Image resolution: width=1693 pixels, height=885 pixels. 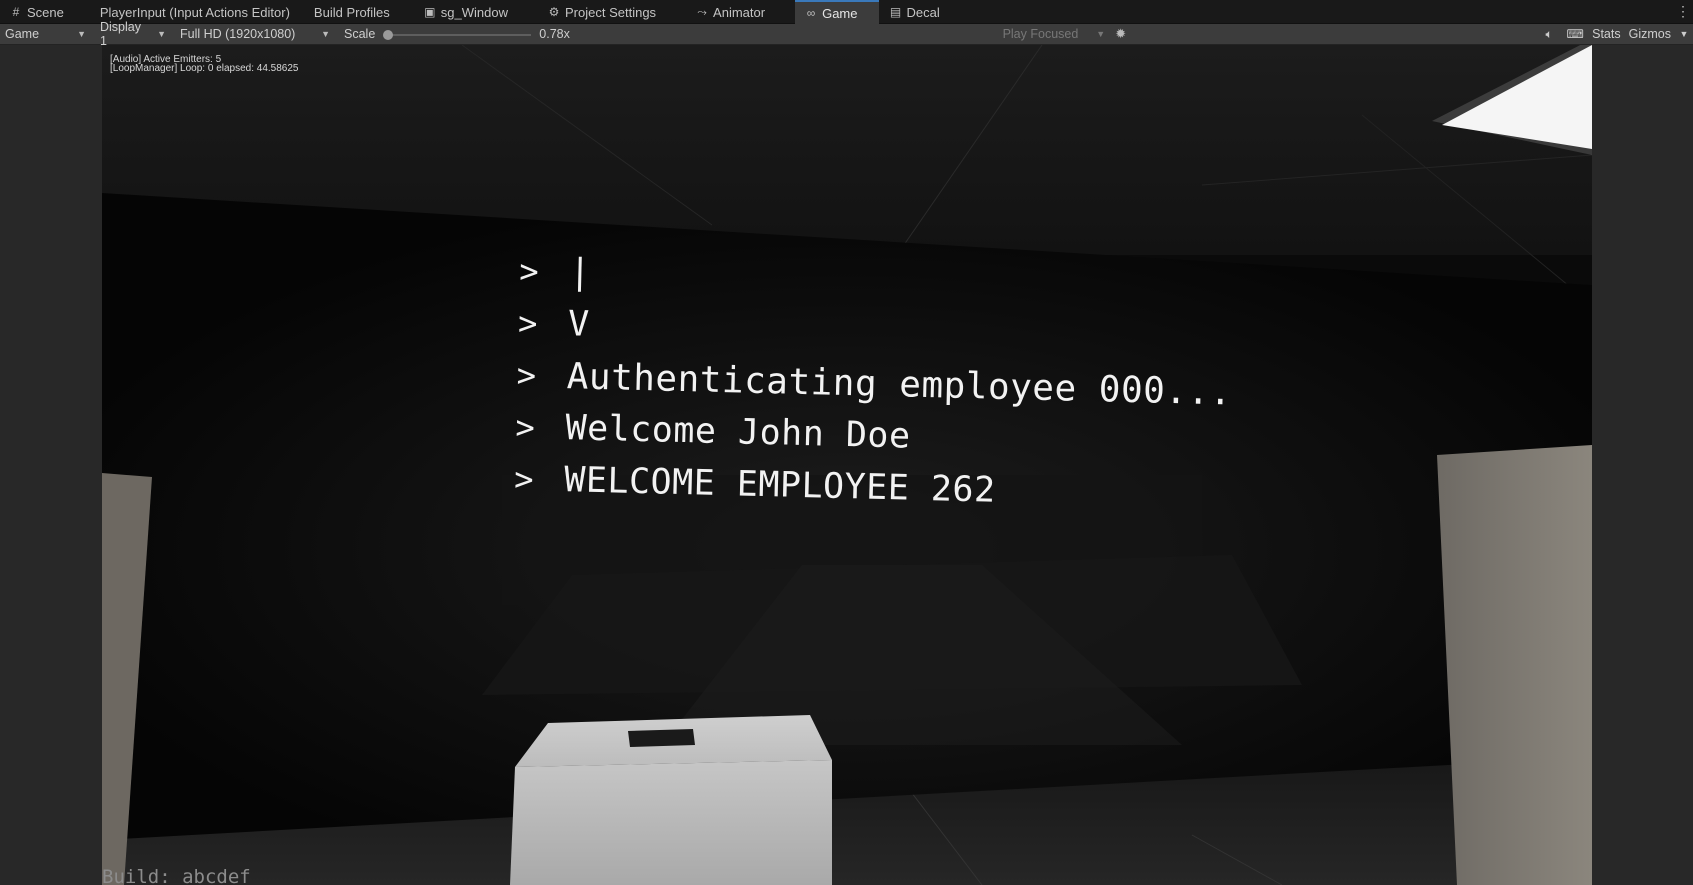 I want to click on display-dropdown: Display 1 ▼, so click(x=130, y=34).